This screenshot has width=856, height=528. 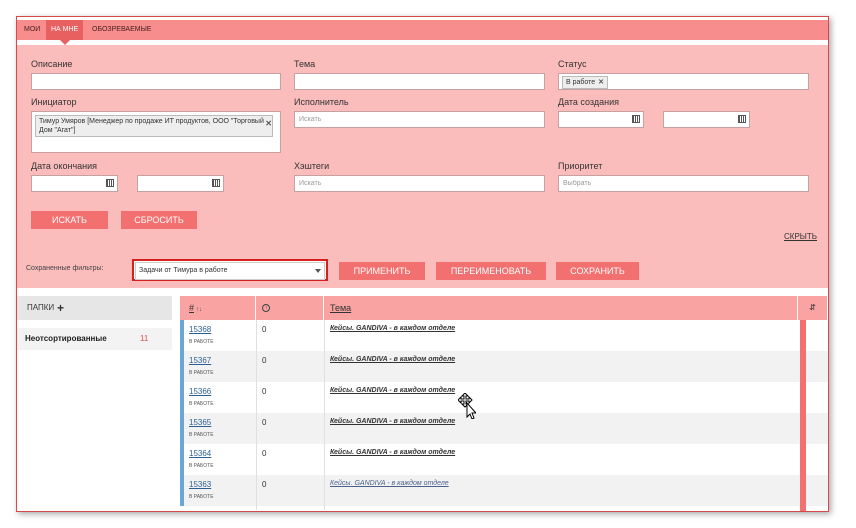 What do you see at coordinates (321, 102) in the screenshot?
I see `executor-label: Исполнитель` at bounding box center [321, 102].